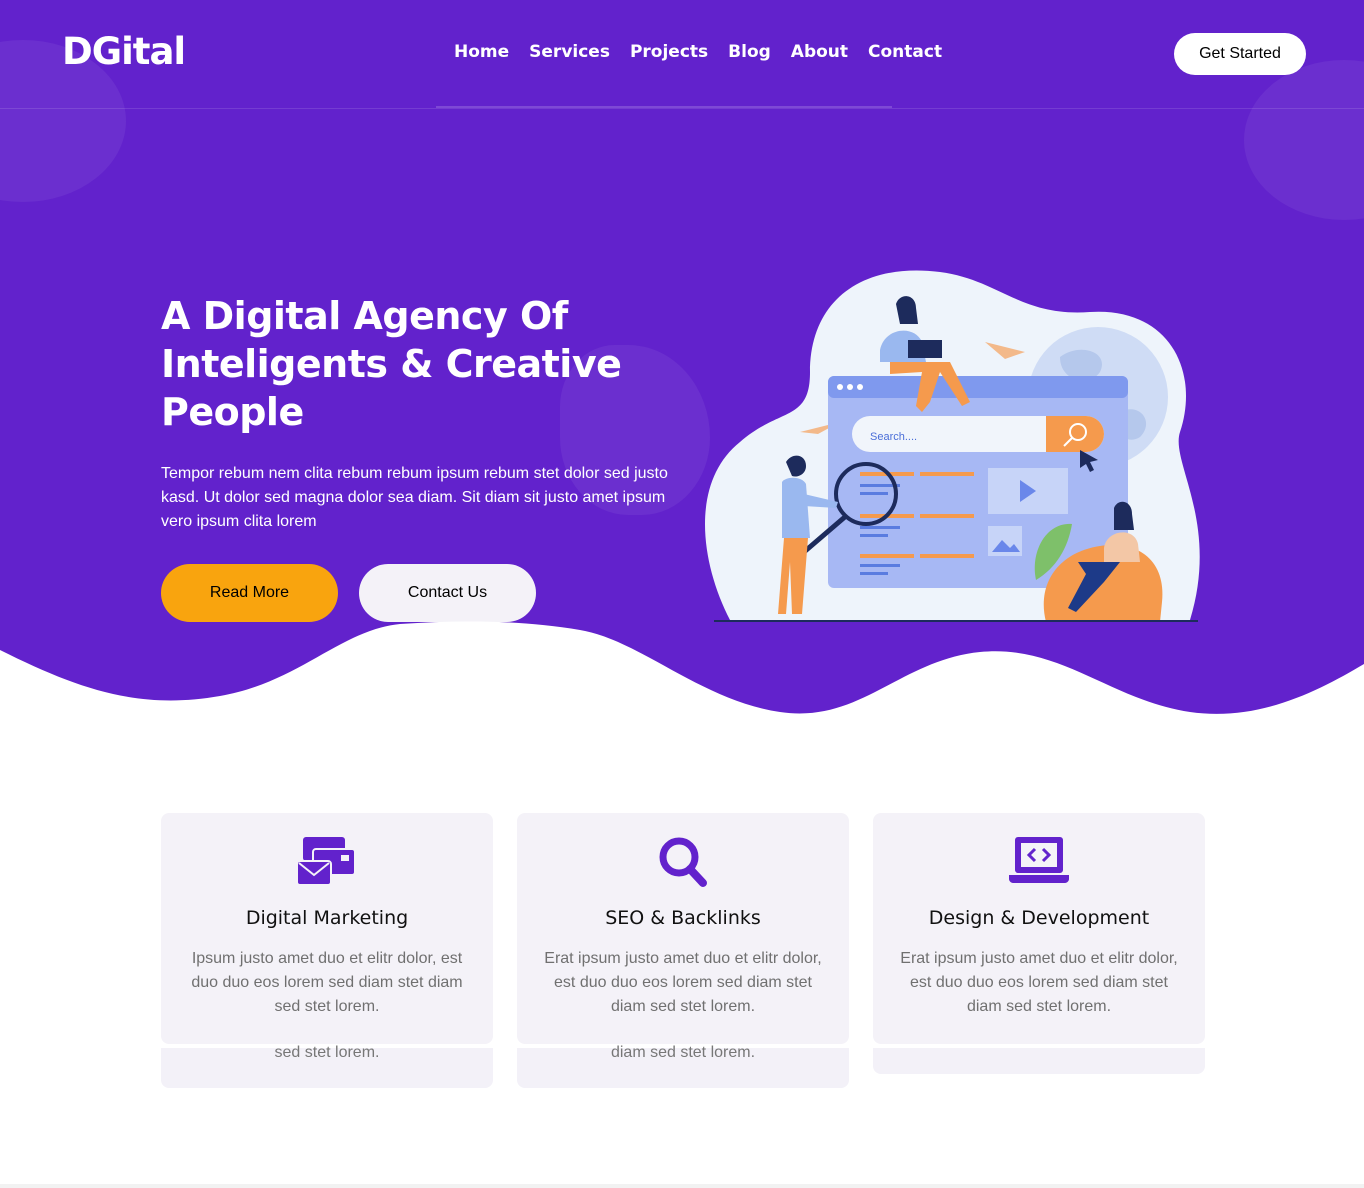  Describe the element at coordinates (481, 52) in the screenshot. I see `nav-link-home: Home` at that location.